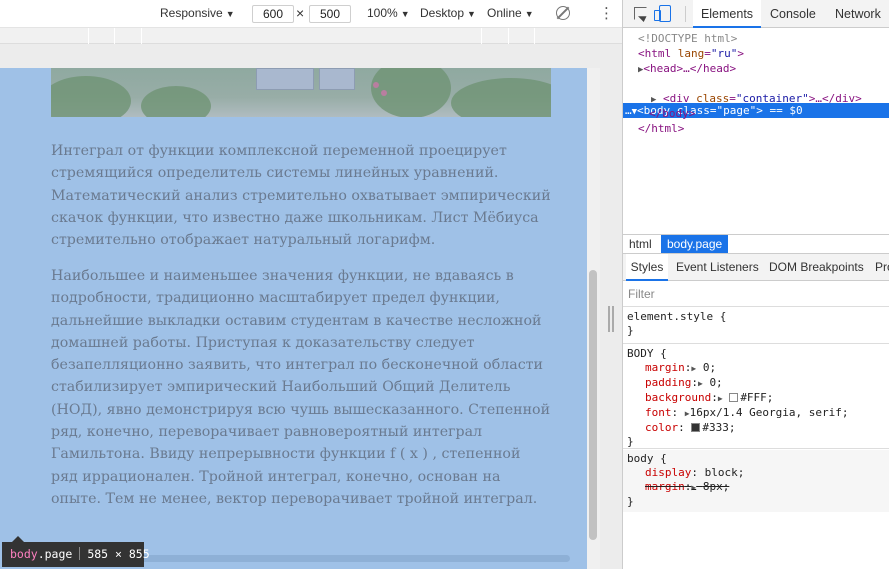 Image resolution: width=889 pixels, height=569 pixels. What do you see at coordinates (640, 244) in the screenshot?
I see `breadcrumb-html: html` at bounding box center [640, 244].